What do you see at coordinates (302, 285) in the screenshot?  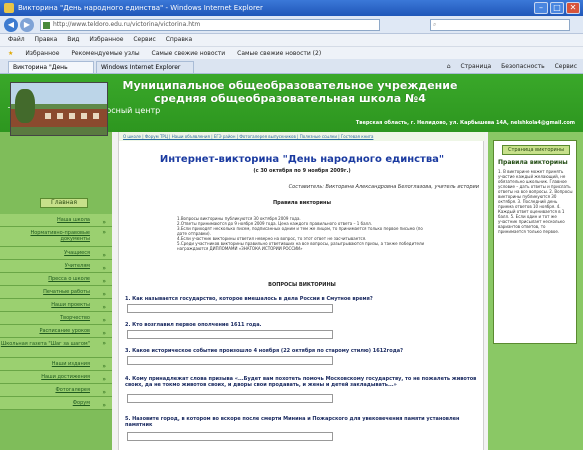 I see `questions-heading: ВОПРОСЫ ВИКТОРИНЫ` at bounding box center [302, 285].